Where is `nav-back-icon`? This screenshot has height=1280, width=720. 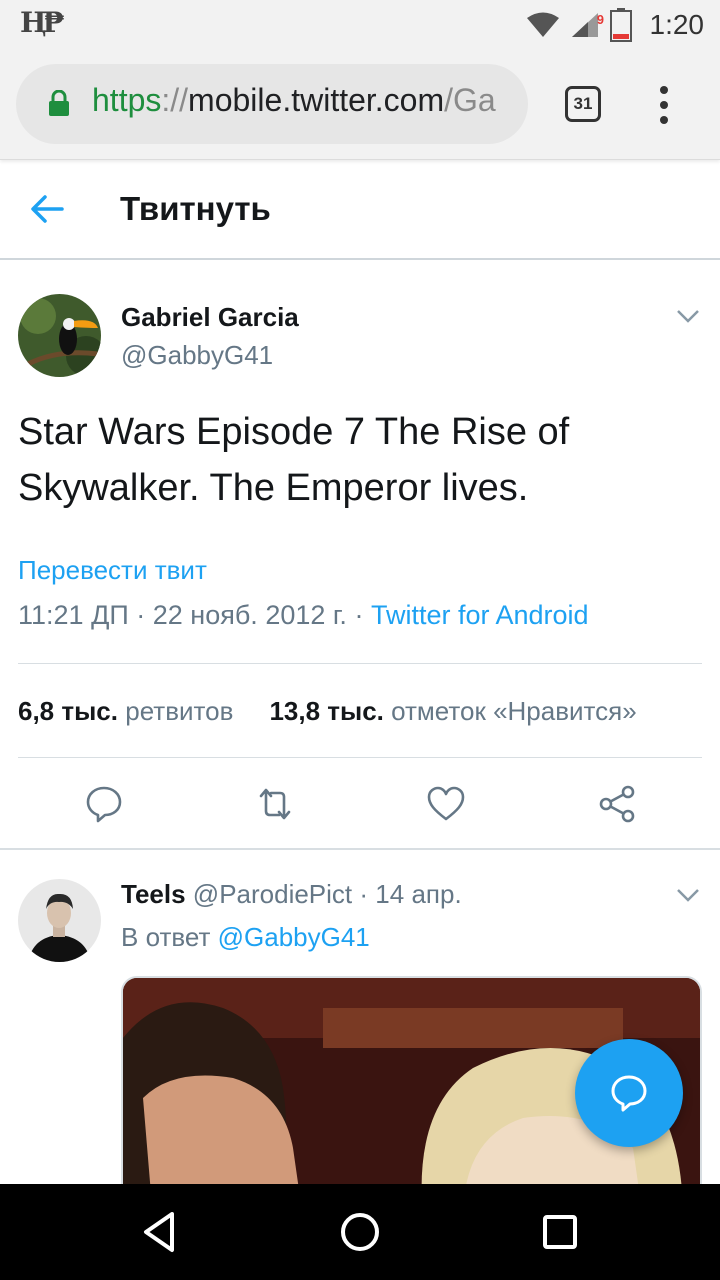
nav-back-icon is located at coordinates (160, 1232).